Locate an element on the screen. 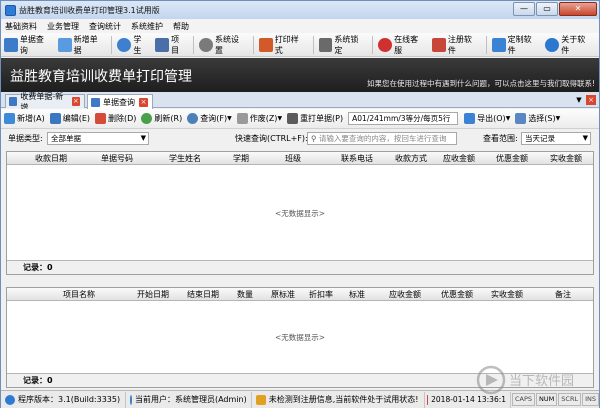  lock-button: 系统锁定 is located at coordinates (342, 45).